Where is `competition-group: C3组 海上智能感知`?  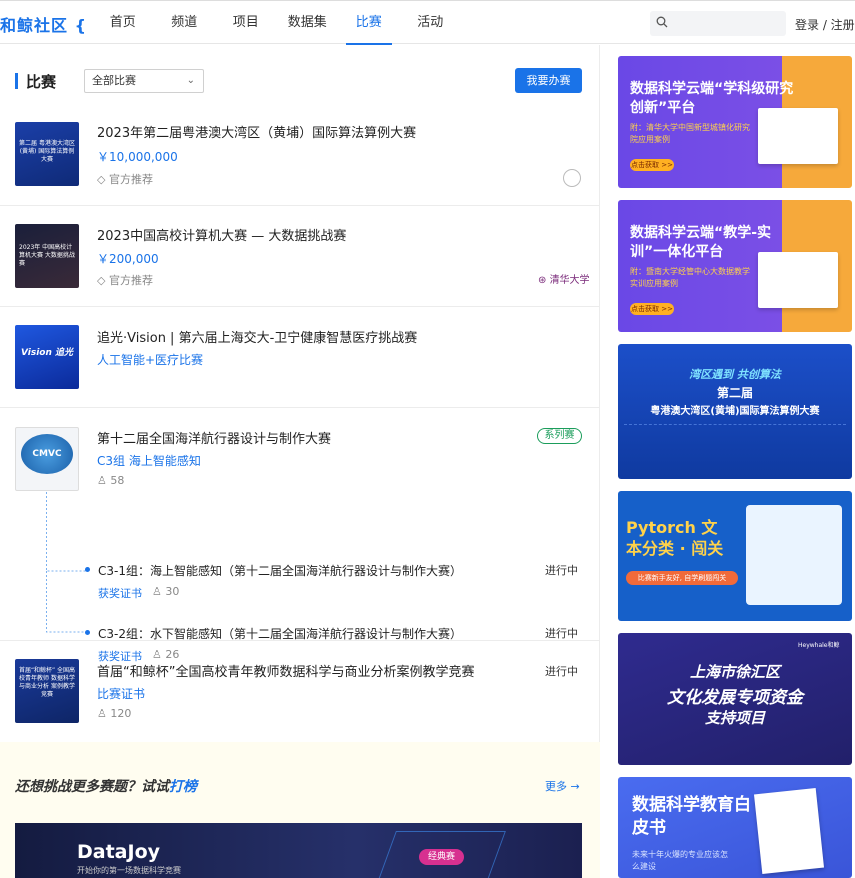 competition-group: C3组 海上智能感知 is located at coordinates (149, 460).